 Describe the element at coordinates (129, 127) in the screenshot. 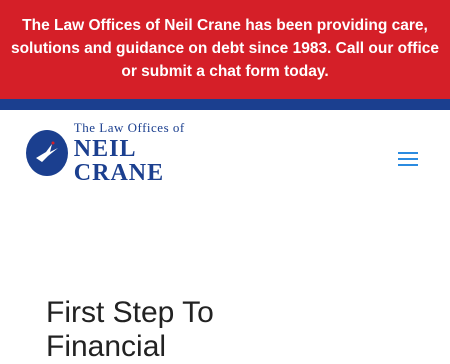

I see `logo-subtitle: The Law Offices of` at that location.